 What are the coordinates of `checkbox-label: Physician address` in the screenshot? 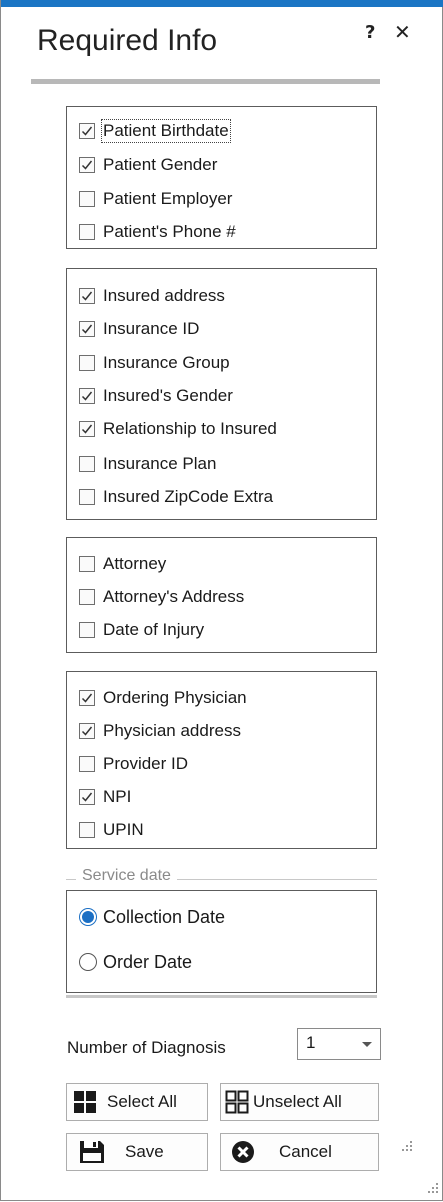 It's located at (172, 730).